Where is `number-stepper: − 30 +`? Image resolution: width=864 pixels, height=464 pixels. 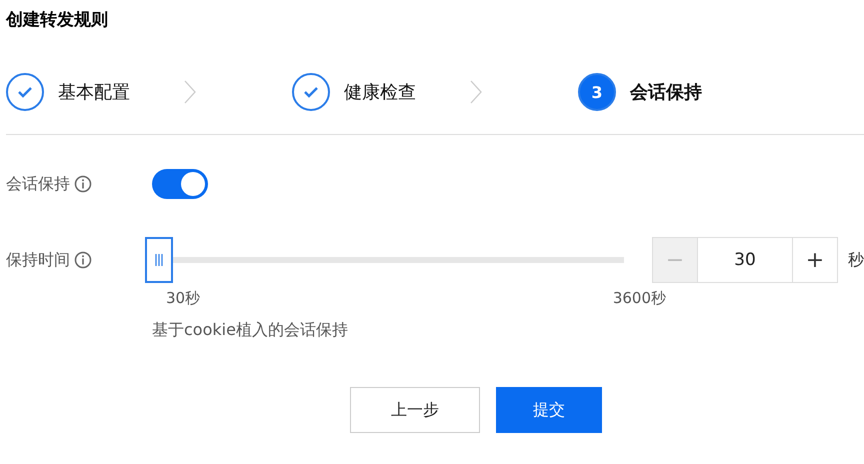 number-stepper: − 30 + is located at coordinates (745, 260).